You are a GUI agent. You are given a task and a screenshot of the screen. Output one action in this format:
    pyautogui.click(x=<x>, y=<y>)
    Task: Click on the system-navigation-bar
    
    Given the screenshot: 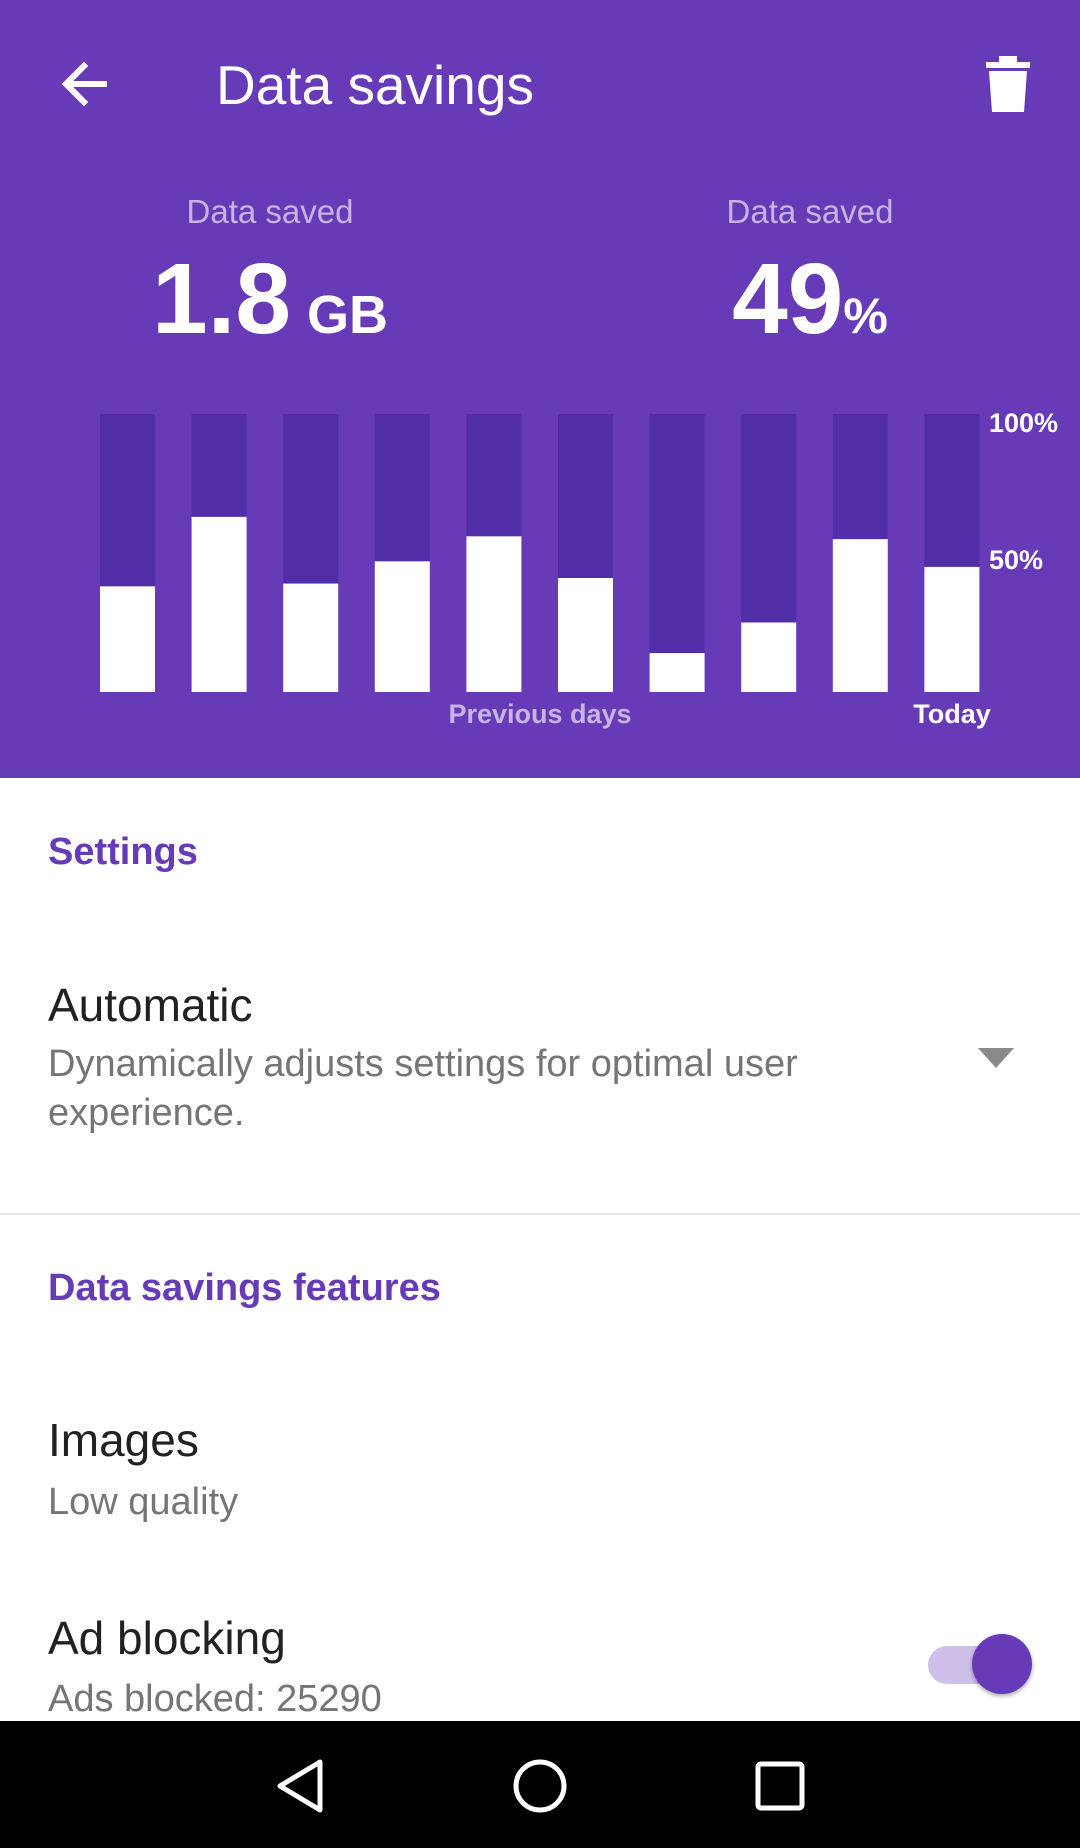 What is the action you would take?
    pyautogui.click(x=540, y=1784)
    